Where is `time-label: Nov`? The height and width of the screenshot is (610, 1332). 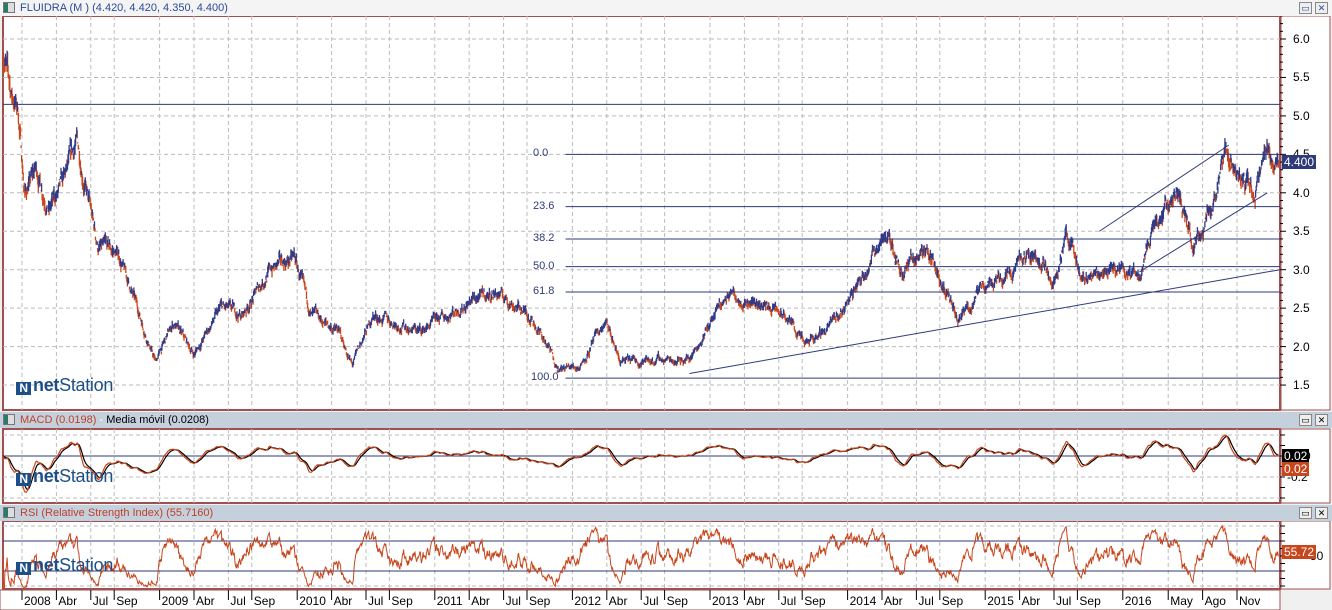 time-label: Nov is located at coordinates (1250, 601).